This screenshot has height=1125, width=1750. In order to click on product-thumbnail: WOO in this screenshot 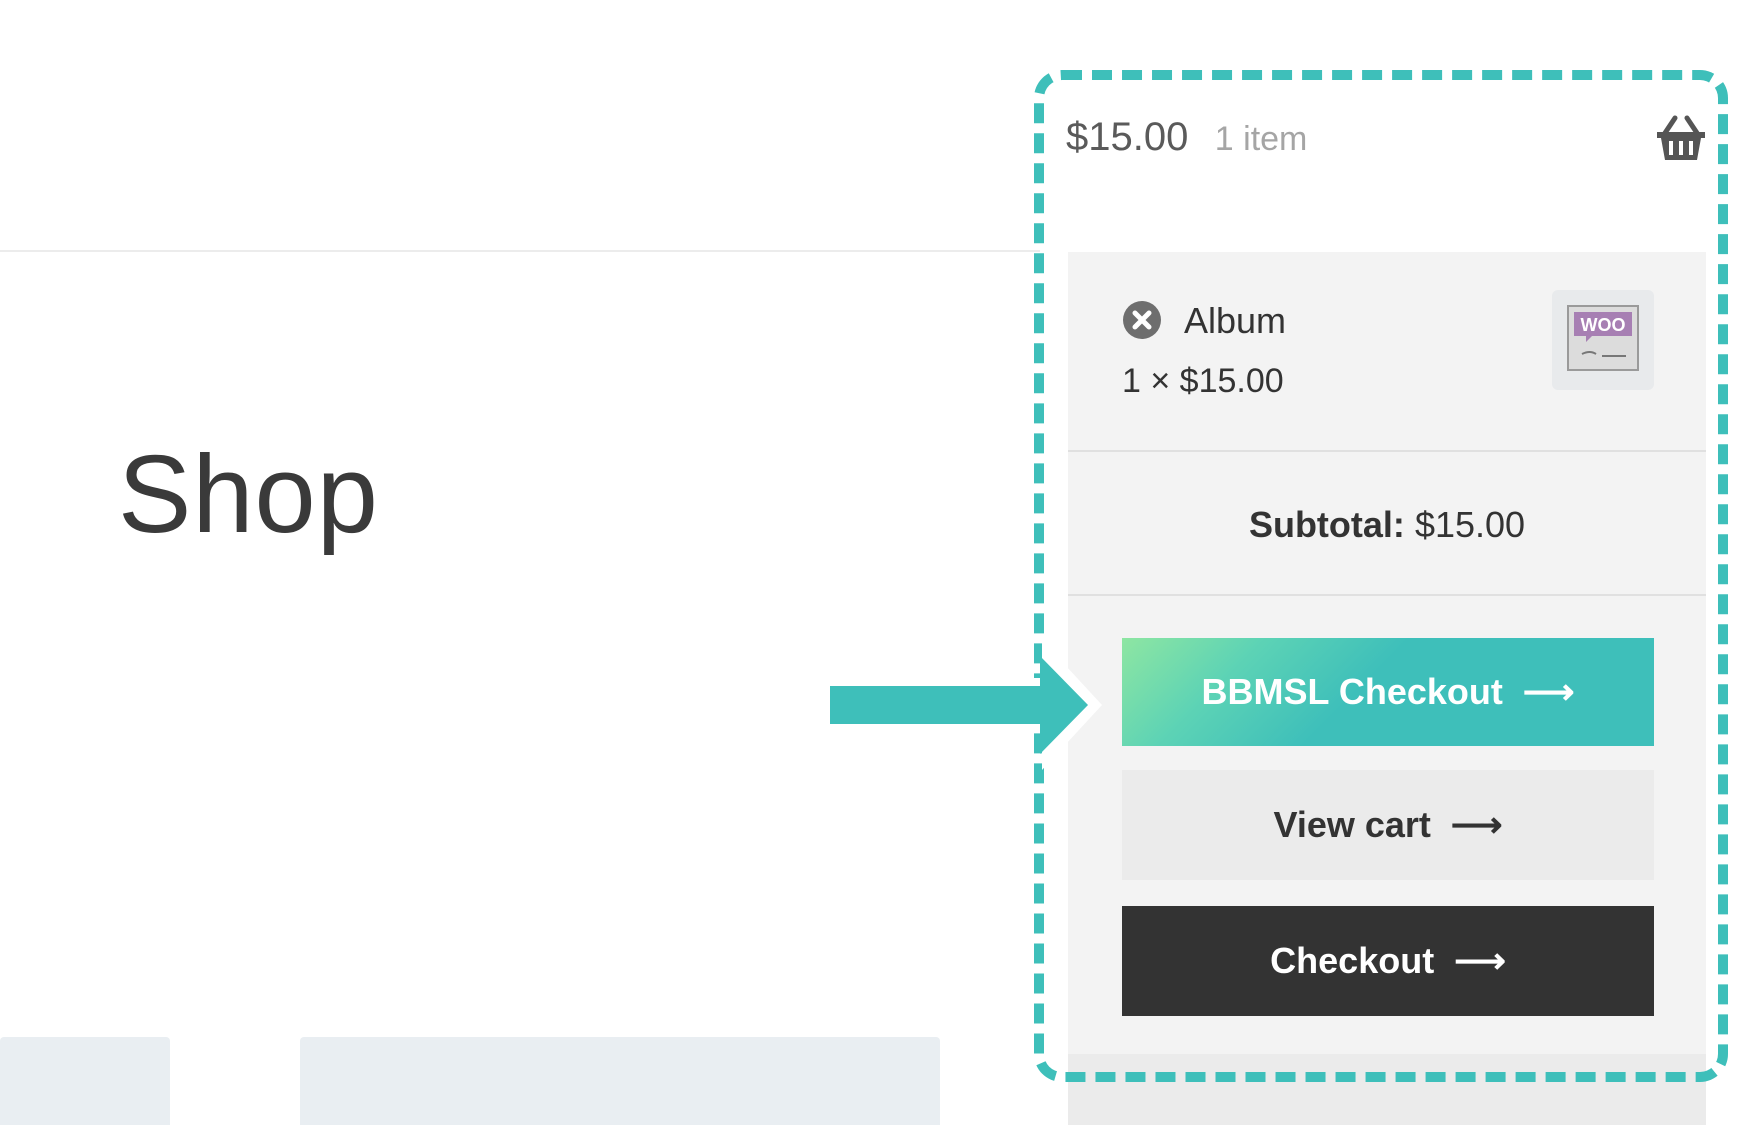, I will do `click(1603, 340)`.